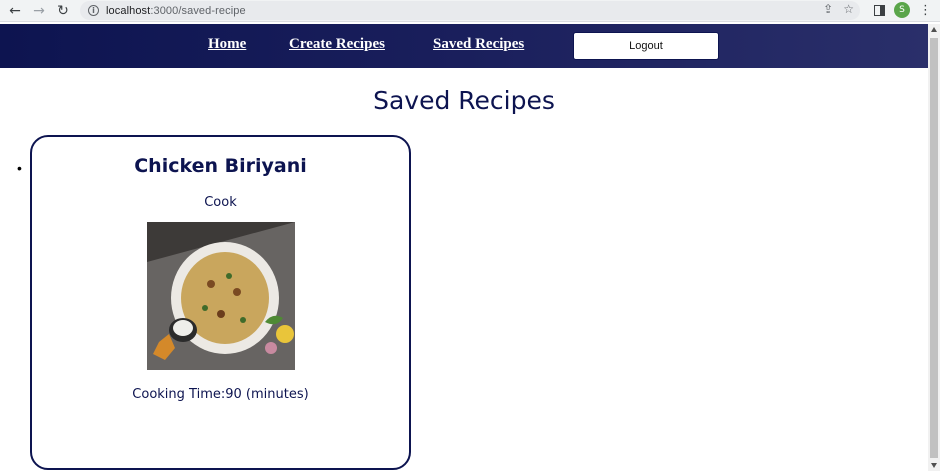 The height and width of the screenshot is (471, 940). Describe the element at coordinates (934, 465) in the screenshot. I see `scroll-down-arrow-icon` at that location.